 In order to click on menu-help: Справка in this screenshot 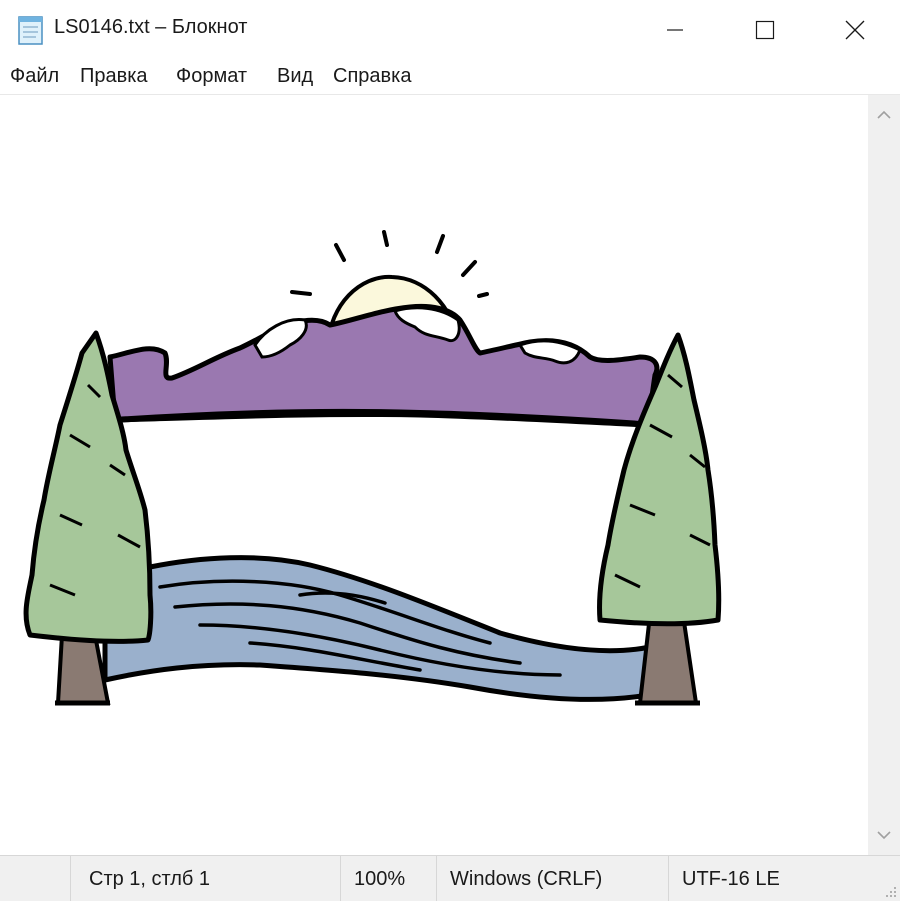, I will do `click(372, 76)`.